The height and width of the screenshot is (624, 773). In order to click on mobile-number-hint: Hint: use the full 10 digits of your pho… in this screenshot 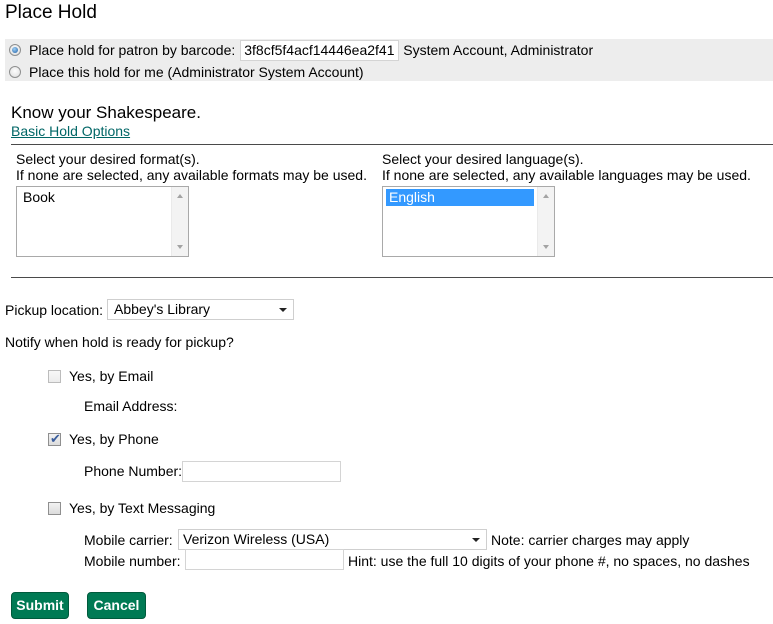, I will do `click(549, 561)`.